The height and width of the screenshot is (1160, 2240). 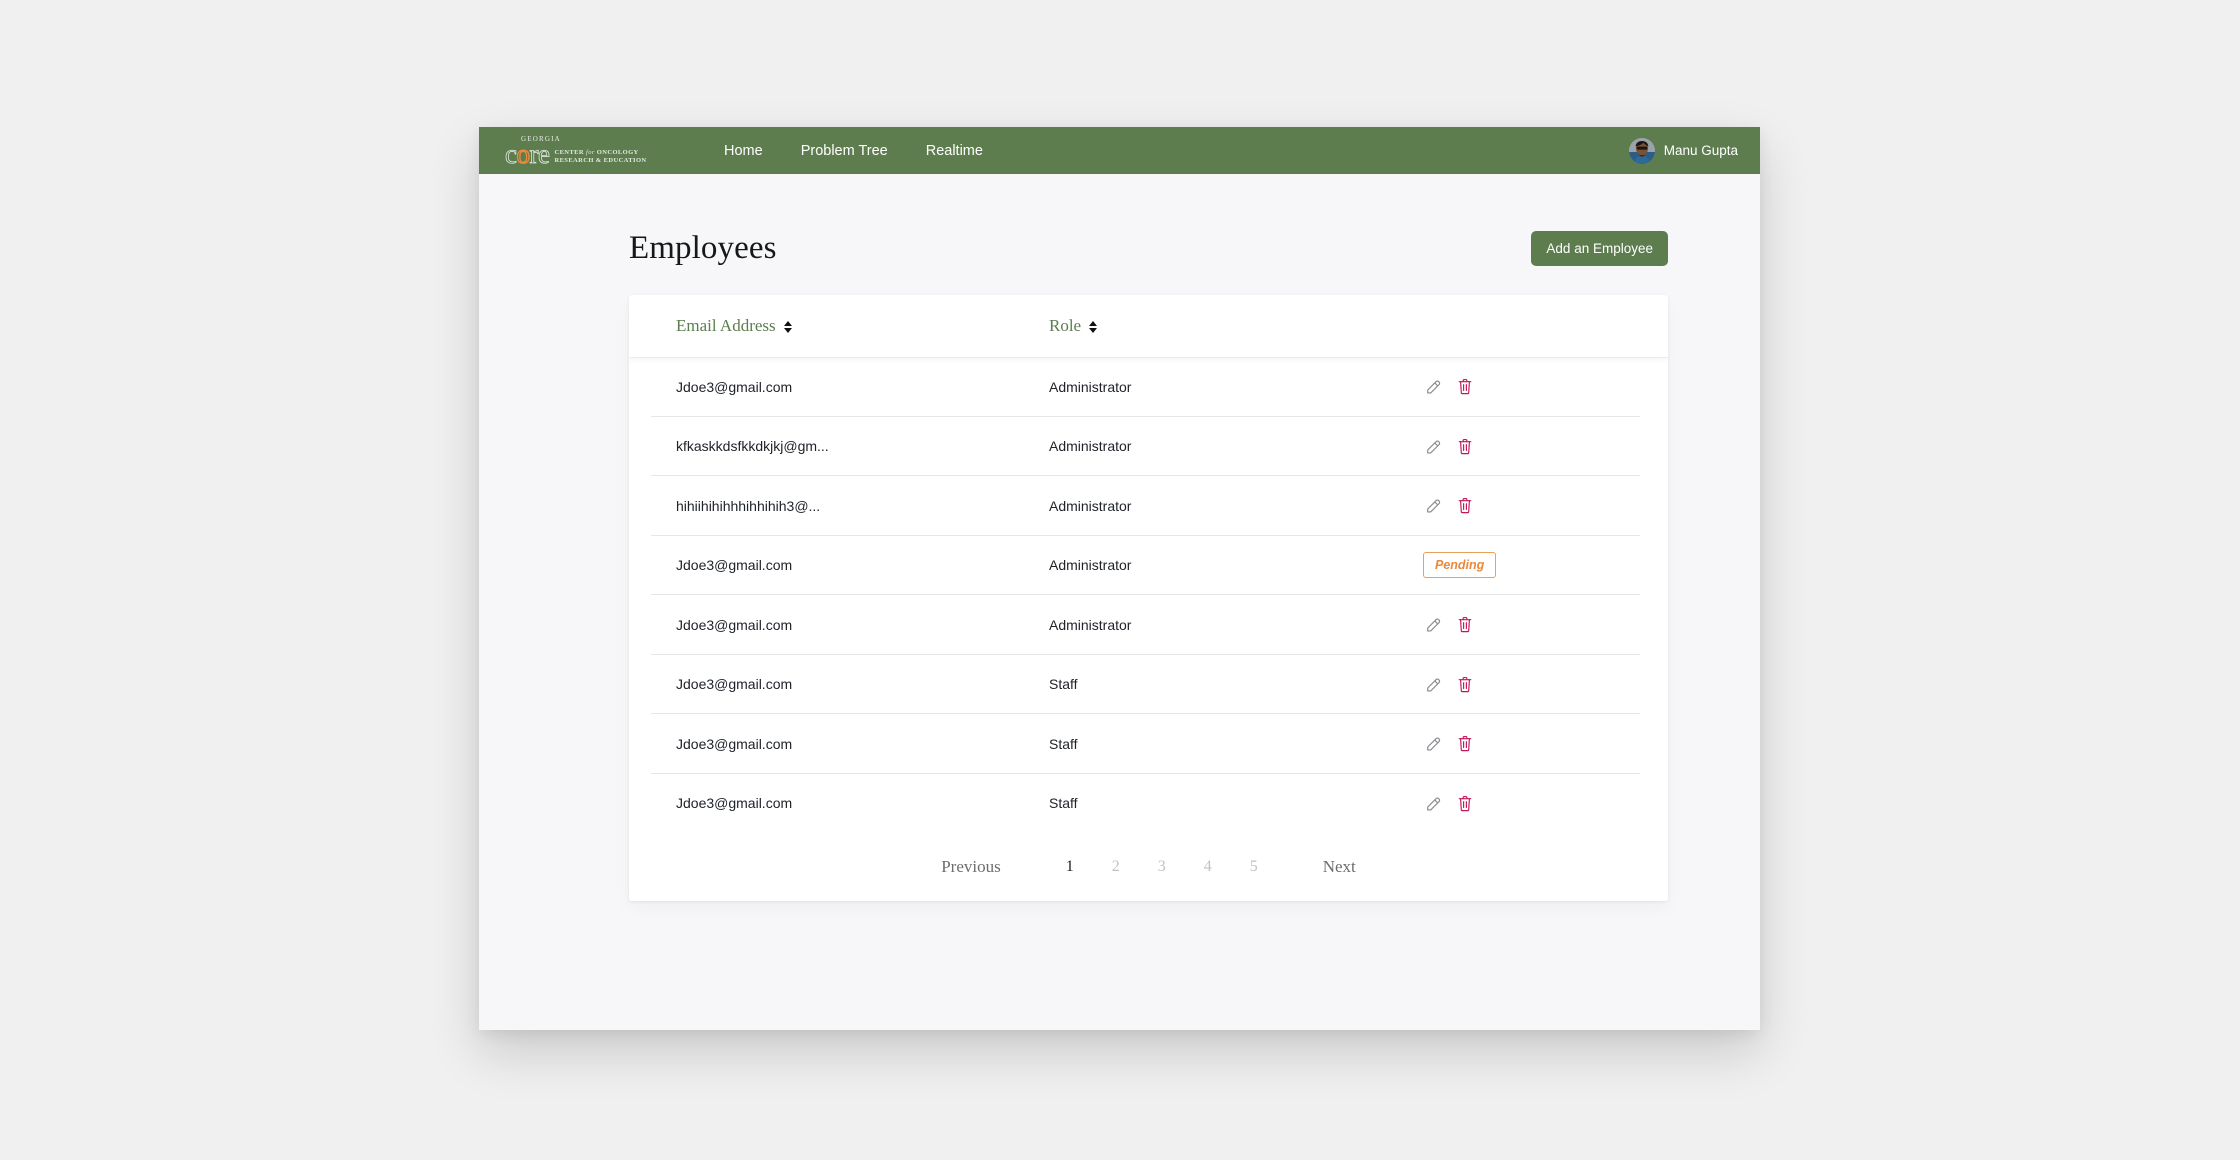 I want to click on pagination-page-numbers: 12345, so click(x=1162, y=867).